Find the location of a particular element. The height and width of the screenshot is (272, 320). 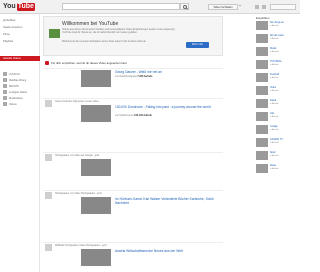

recommended-title-link: Video is located at coordinates (273, 87).